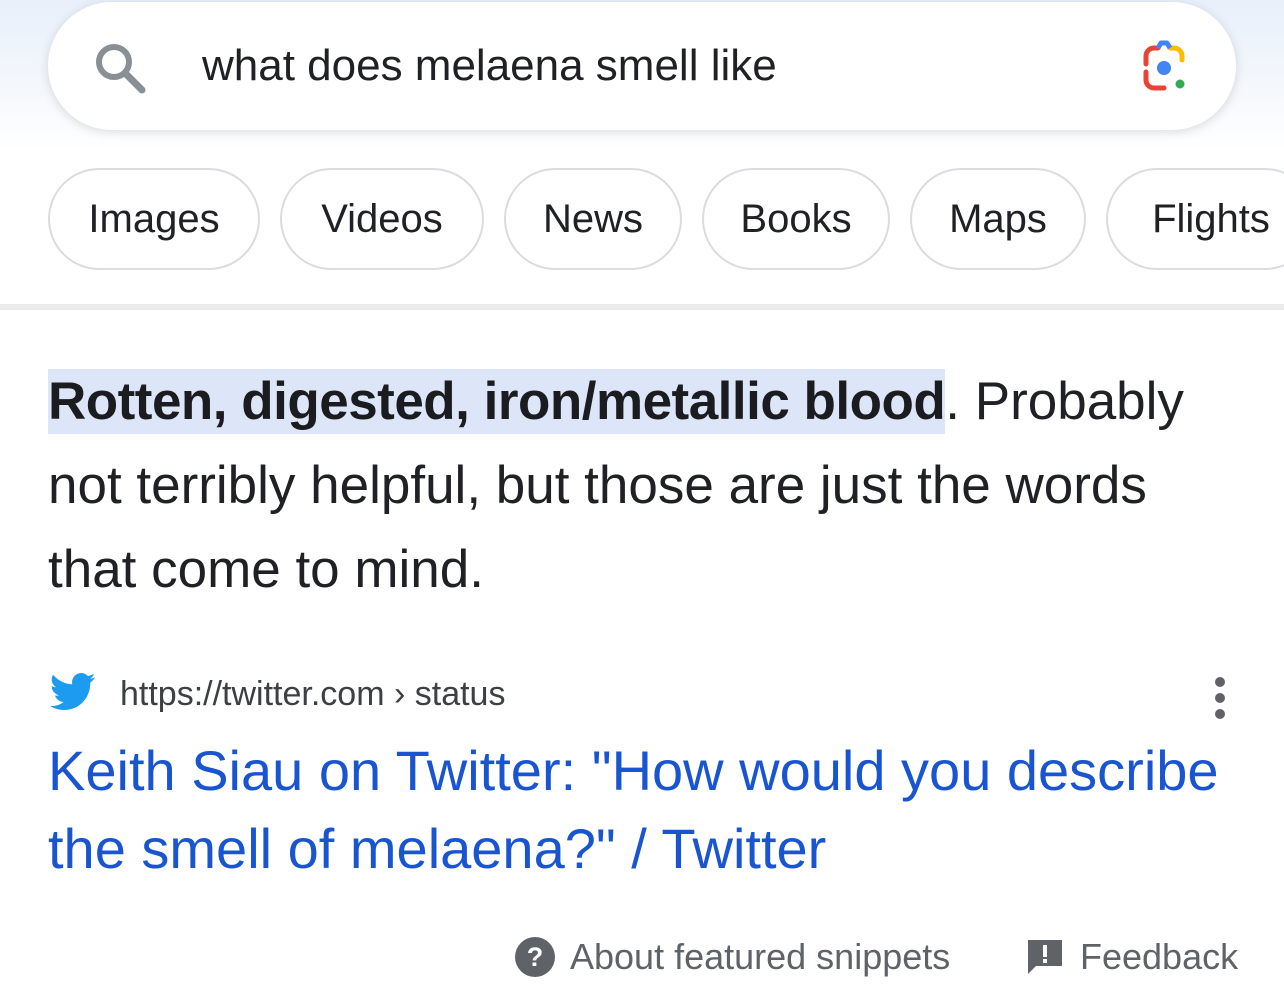  I want to click on about-featured-snippets-link: ? About featured snippets, so click(732, 957).